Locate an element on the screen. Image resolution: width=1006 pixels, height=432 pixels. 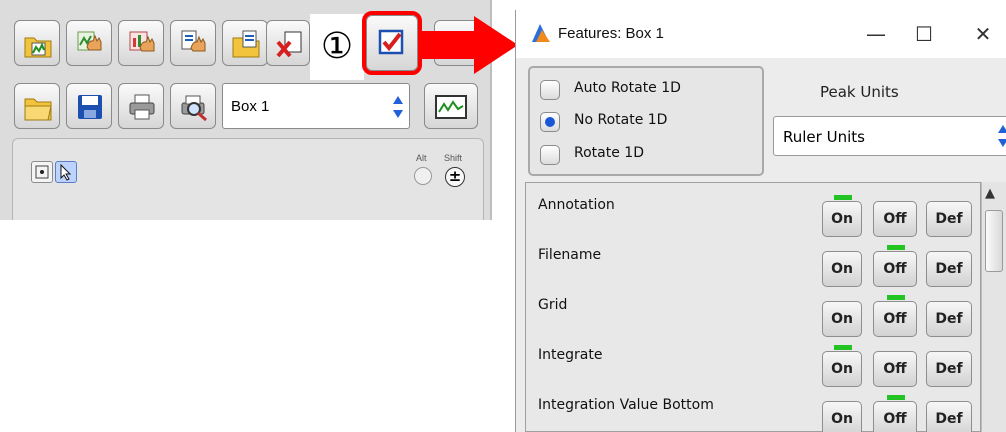
maximize-button: ☐ is located at coordinates (924, 34).